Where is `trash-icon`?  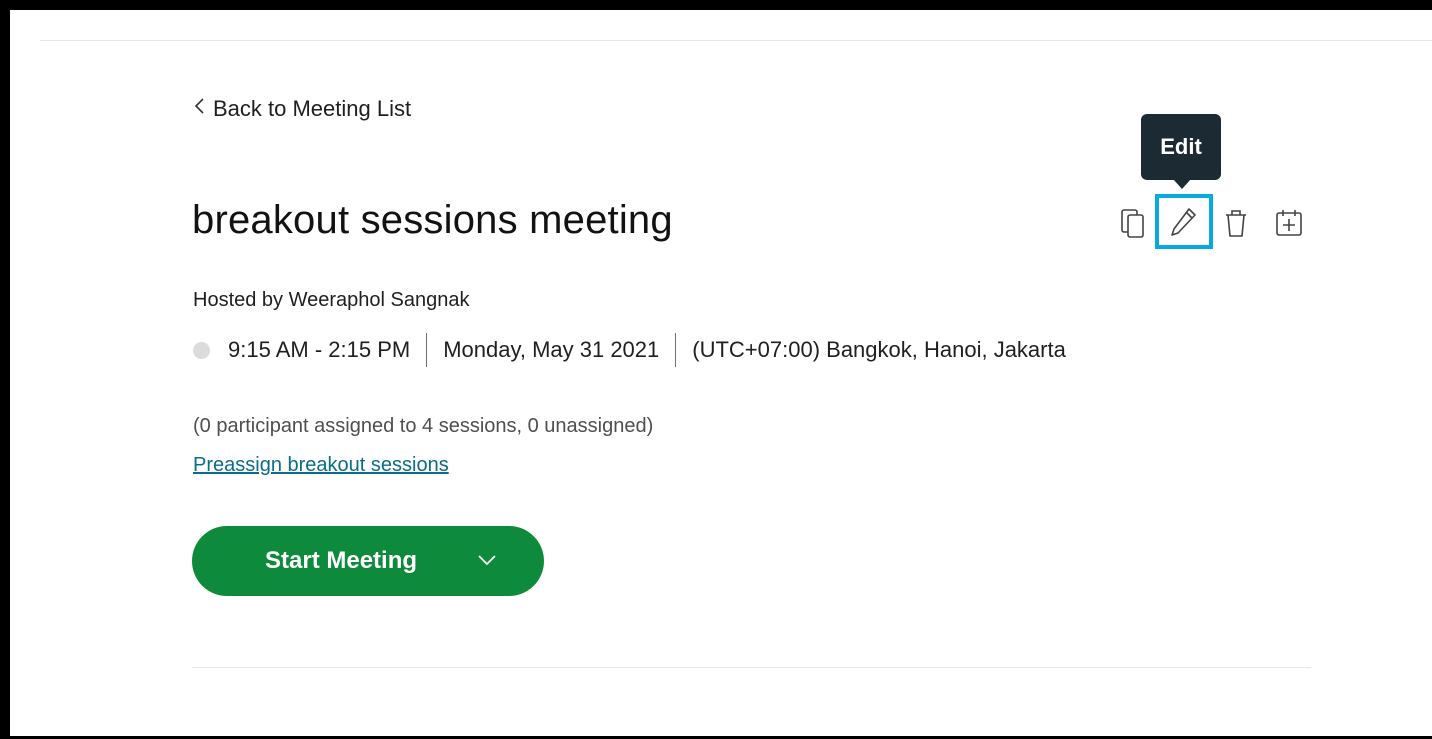
trash-icon is located at coordinates (1236, 223).